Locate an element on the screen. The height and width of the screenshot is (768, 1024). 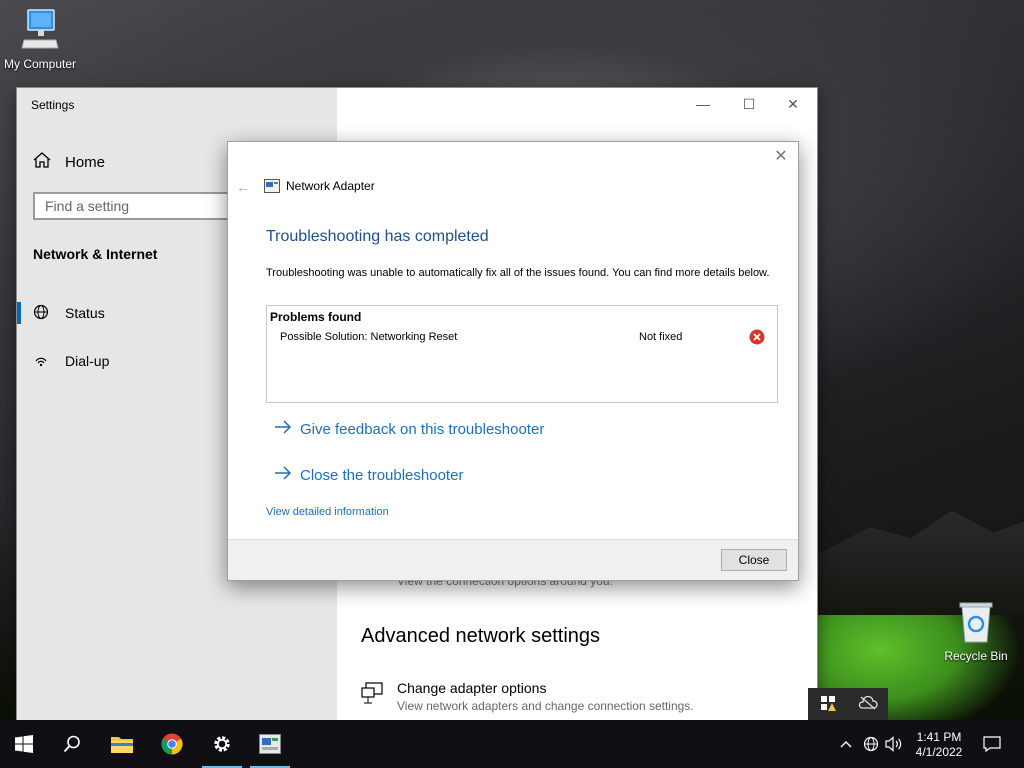
sidebar-item-home: Home is located at coordinates (69, 162).